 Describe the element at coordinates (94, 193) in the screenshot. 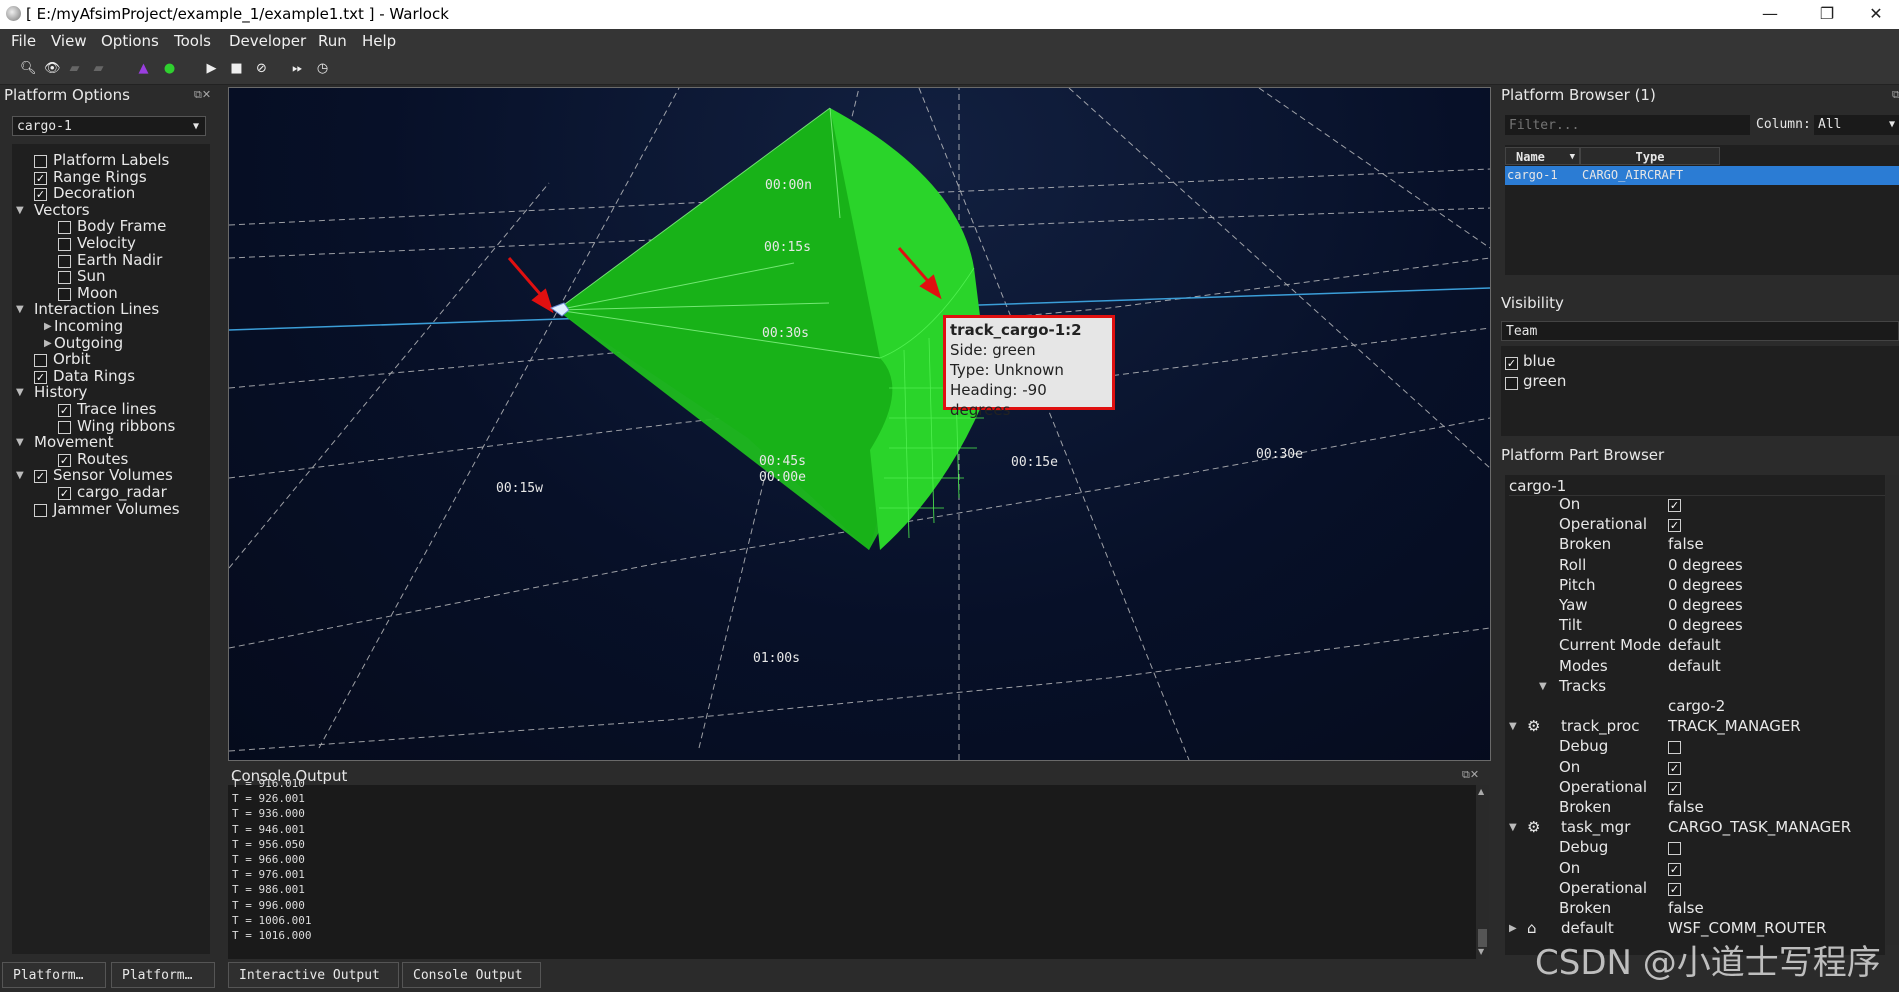

I see `option-label: Decoration` at that location.